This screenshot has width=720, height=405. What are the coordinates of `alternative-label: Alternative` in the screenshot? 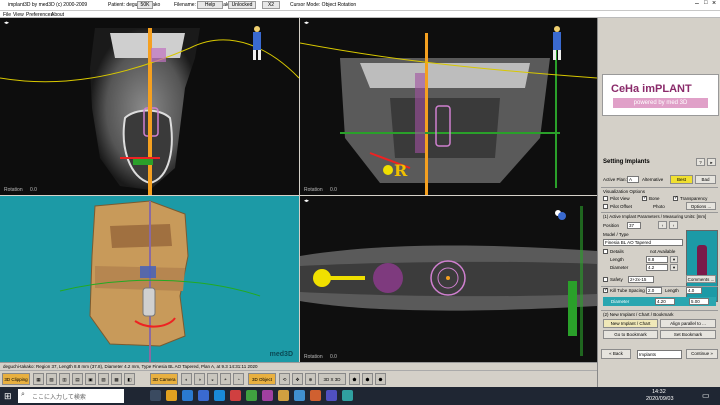 It's located at (653, 179).